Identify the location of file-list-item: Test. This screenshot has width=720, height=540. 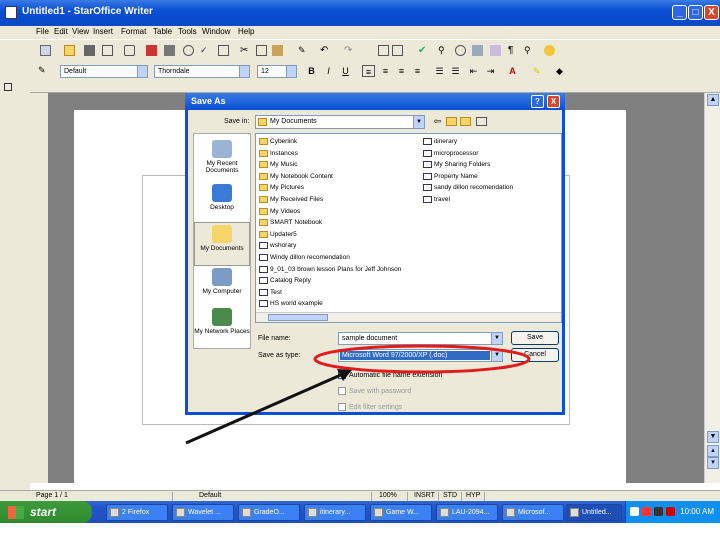
(270, 292).